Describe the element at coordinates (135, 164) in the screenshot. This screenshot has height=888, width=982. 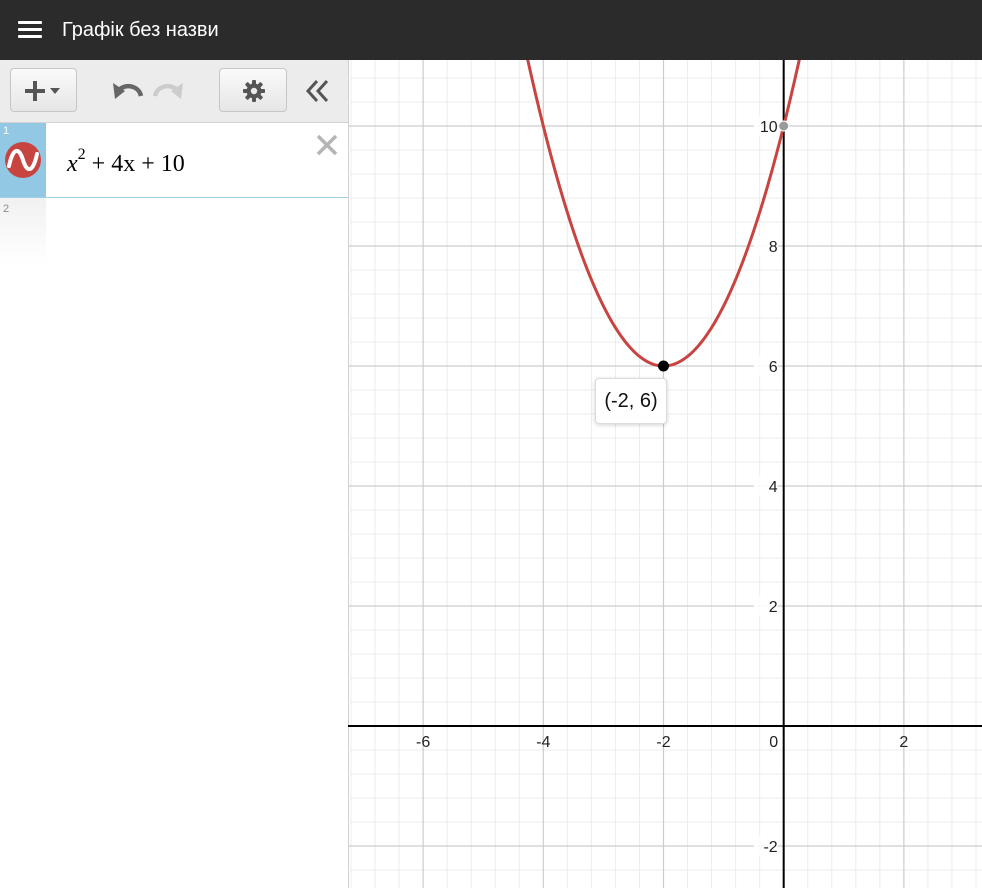
I see `expression-rest: + 4x + 10` at that location.